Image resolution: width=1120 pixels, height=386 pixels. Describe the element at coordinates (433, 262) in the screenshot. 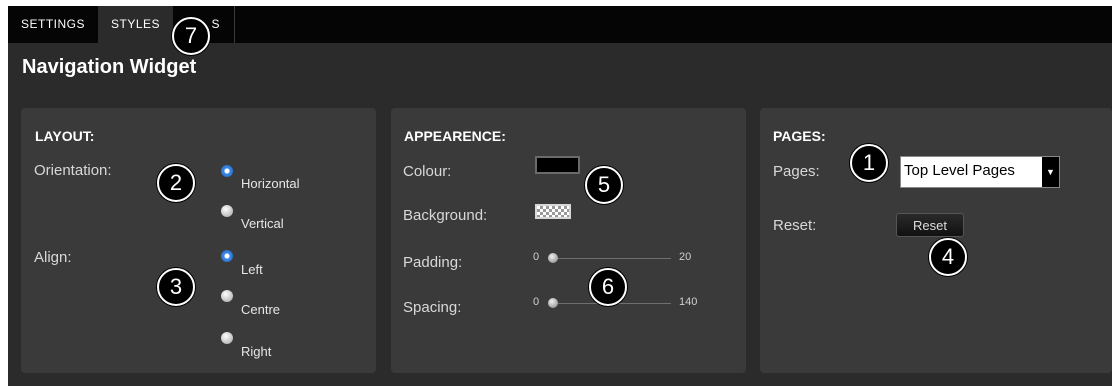

I see `padding-label: Padding:` at that location.